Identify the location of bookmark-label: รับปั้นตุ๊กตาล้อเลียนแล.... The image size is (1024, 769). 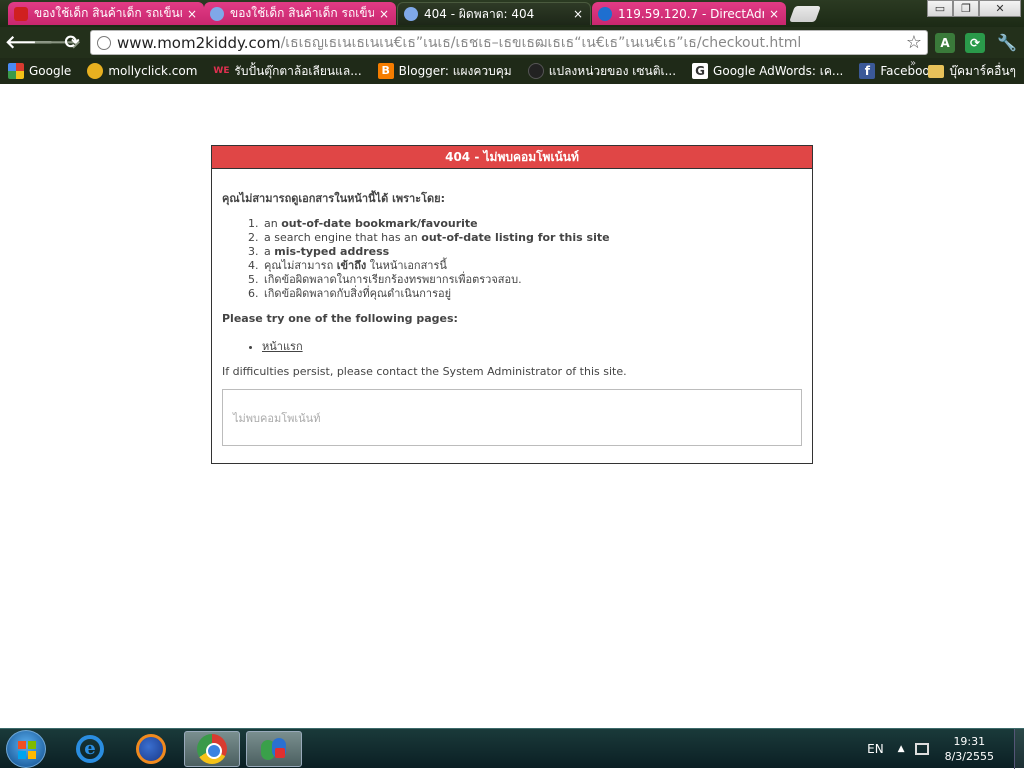
(298, 70).